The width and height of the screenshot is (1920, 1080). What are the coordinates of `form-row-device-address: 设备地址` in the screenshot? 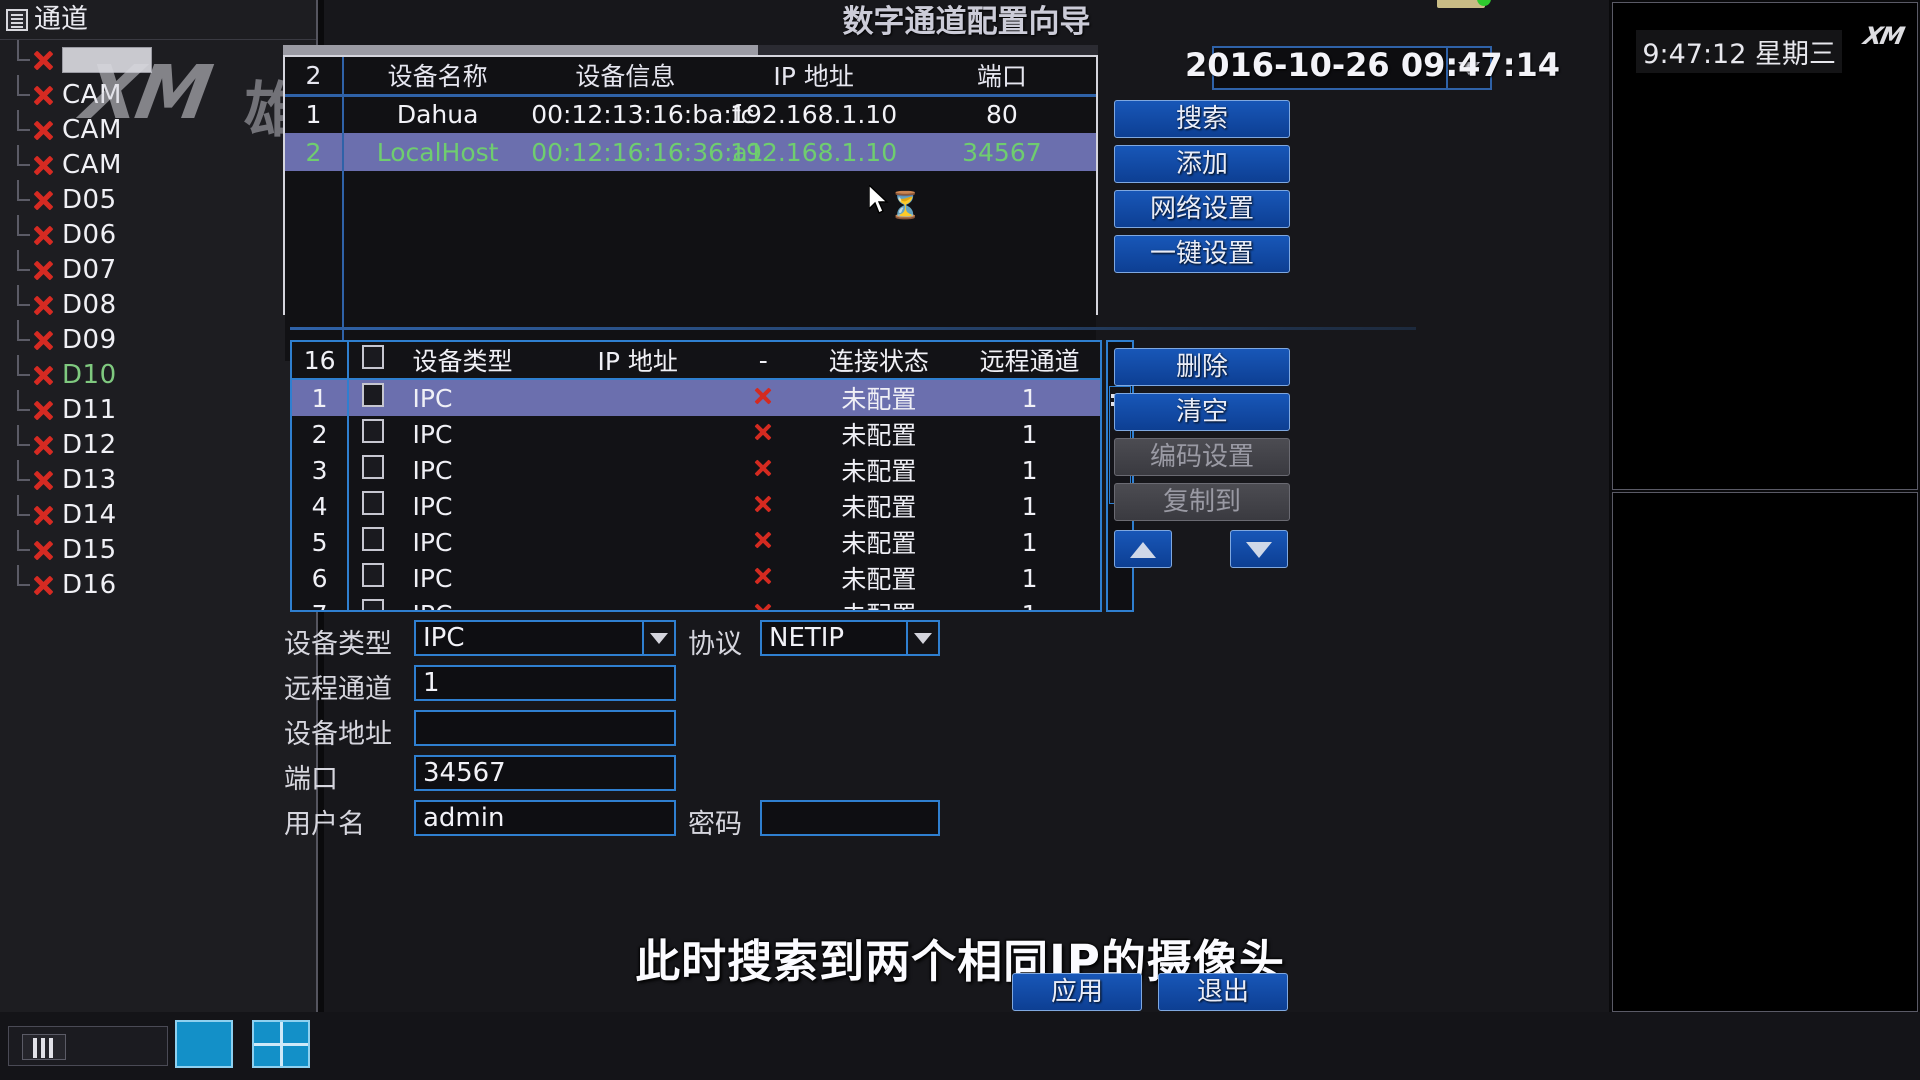 It's located at (844, 730).